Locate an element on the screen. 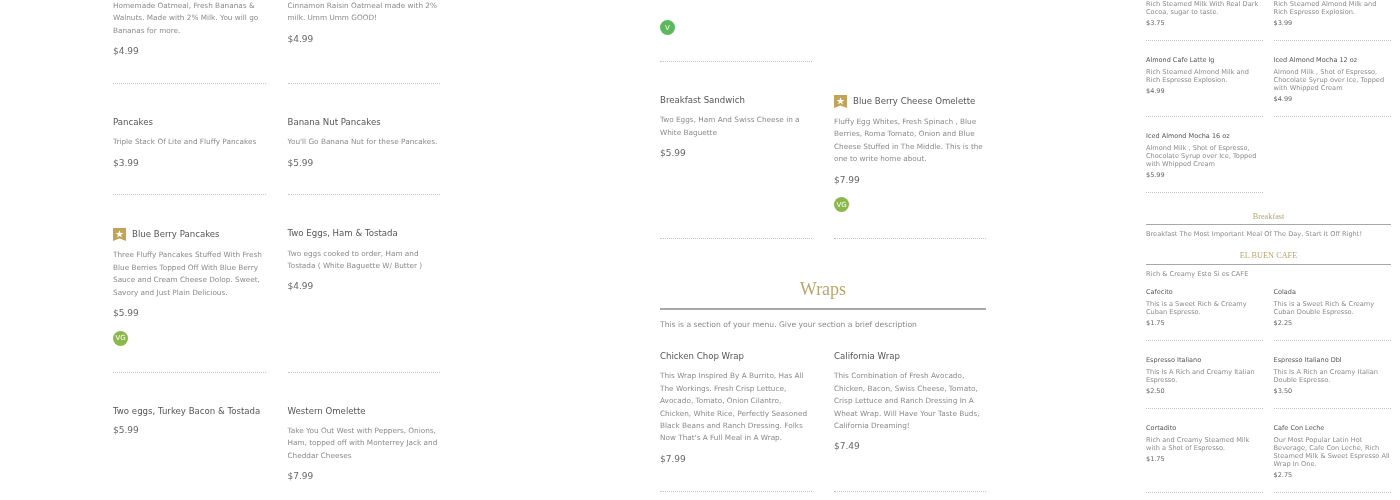 Image resolution: width=1400 pixels, height=500 pixels. item-name: Two Eggs, Ham & Tostada is located at coordinates (342, 234).